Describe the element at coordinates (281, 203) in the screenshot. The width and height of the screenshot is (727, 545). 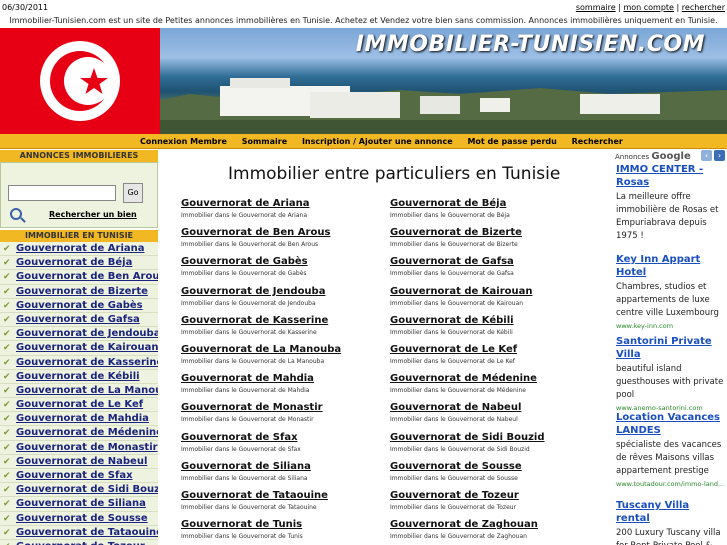
I see `governorate-link: Gouvernorat de Ariana` at that location.